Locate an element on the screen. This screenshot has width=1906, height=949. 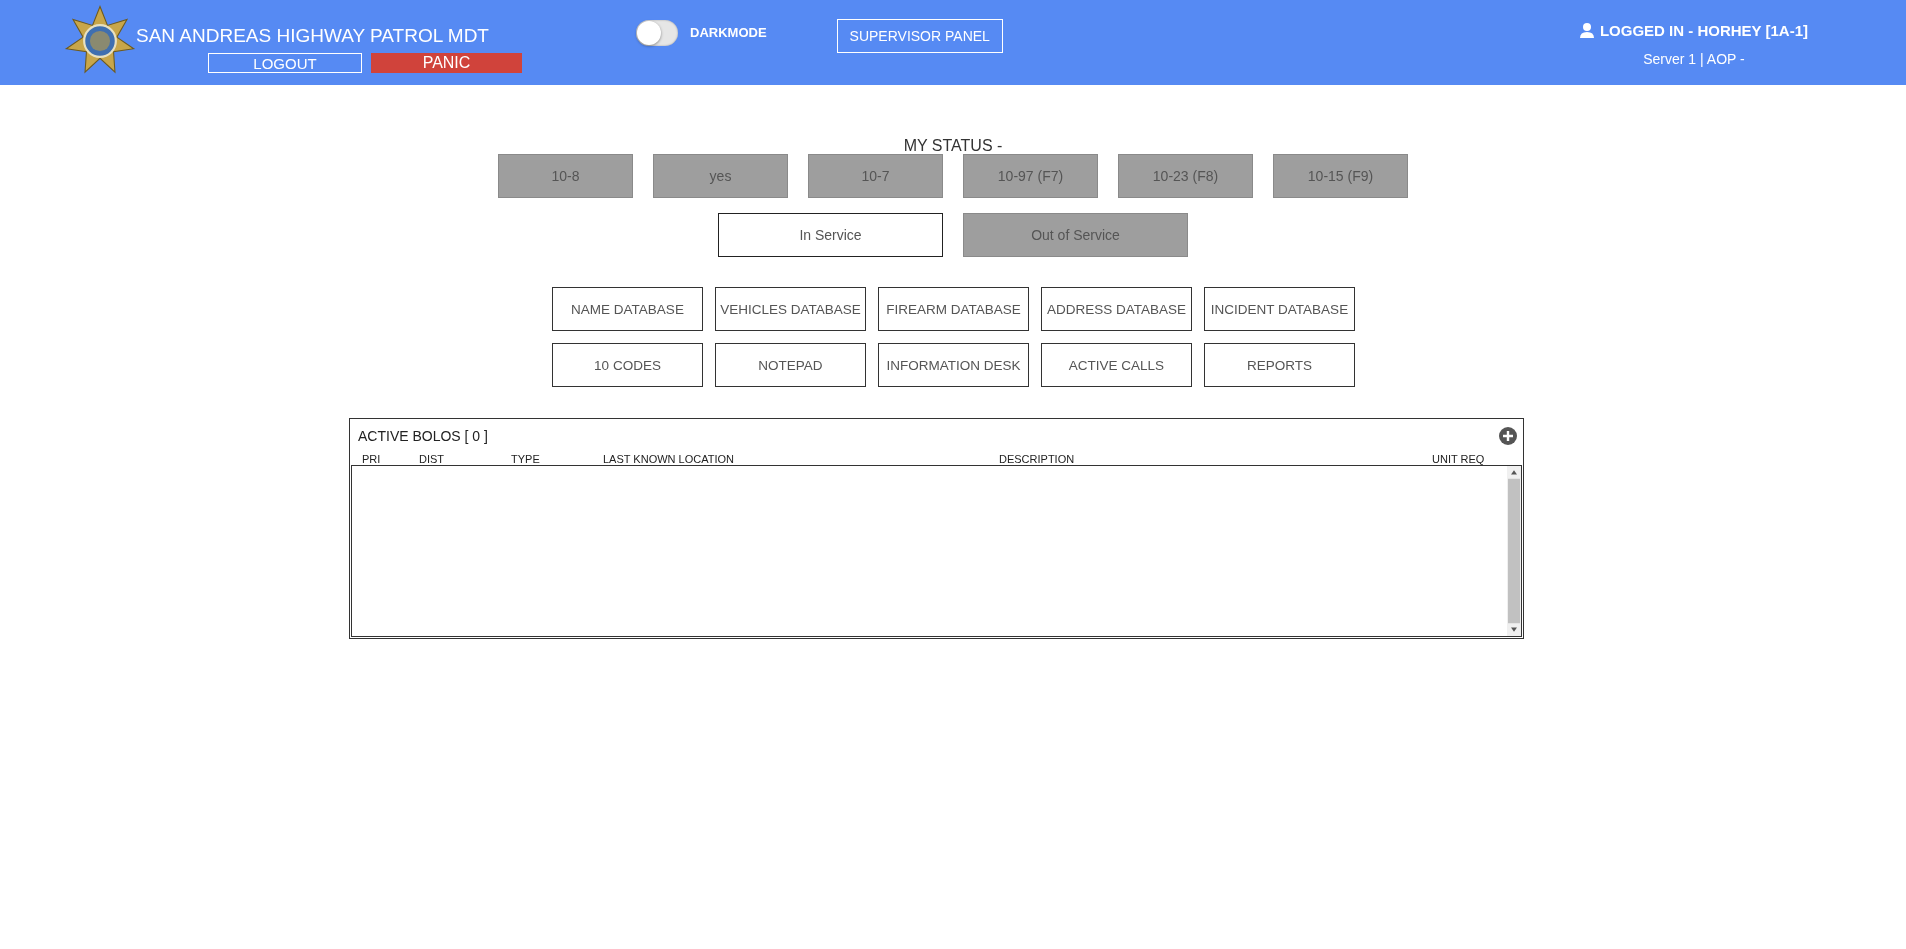
database-button: REPORTS is located at coordinates (1279, 365).